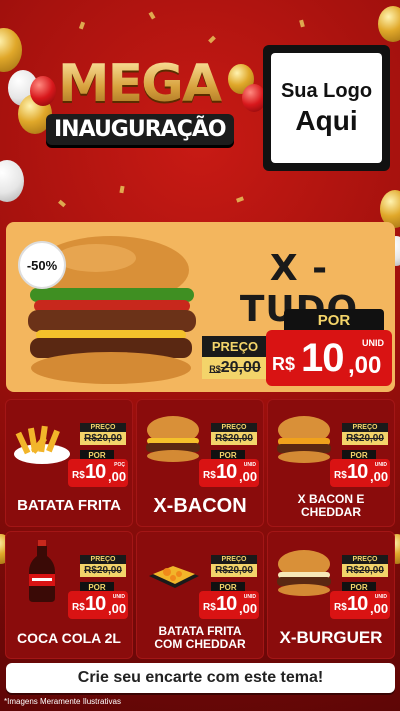 The image size is (400, 711). What do you see at coordinates (42, 444) in the screenshot?
I see `fries-icon` at bounding box center [42, 444].